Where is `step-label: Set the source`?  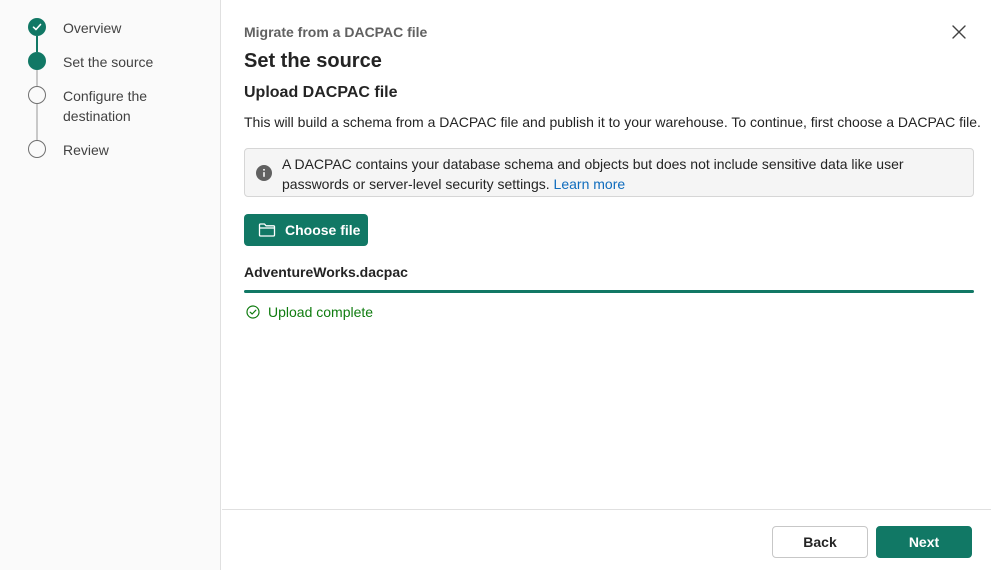 step-label: Set the source is located at coordinates (108, 62).